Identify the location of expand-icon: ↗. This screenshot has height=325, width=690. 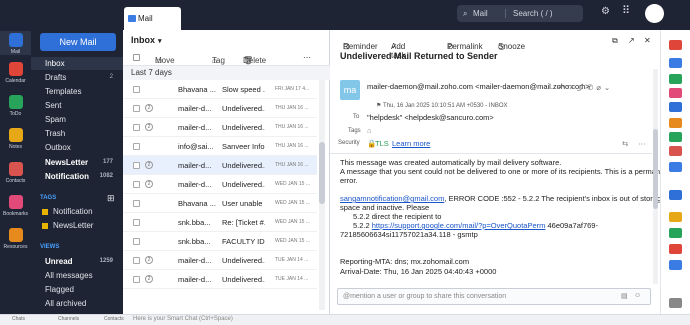
(631, 40).